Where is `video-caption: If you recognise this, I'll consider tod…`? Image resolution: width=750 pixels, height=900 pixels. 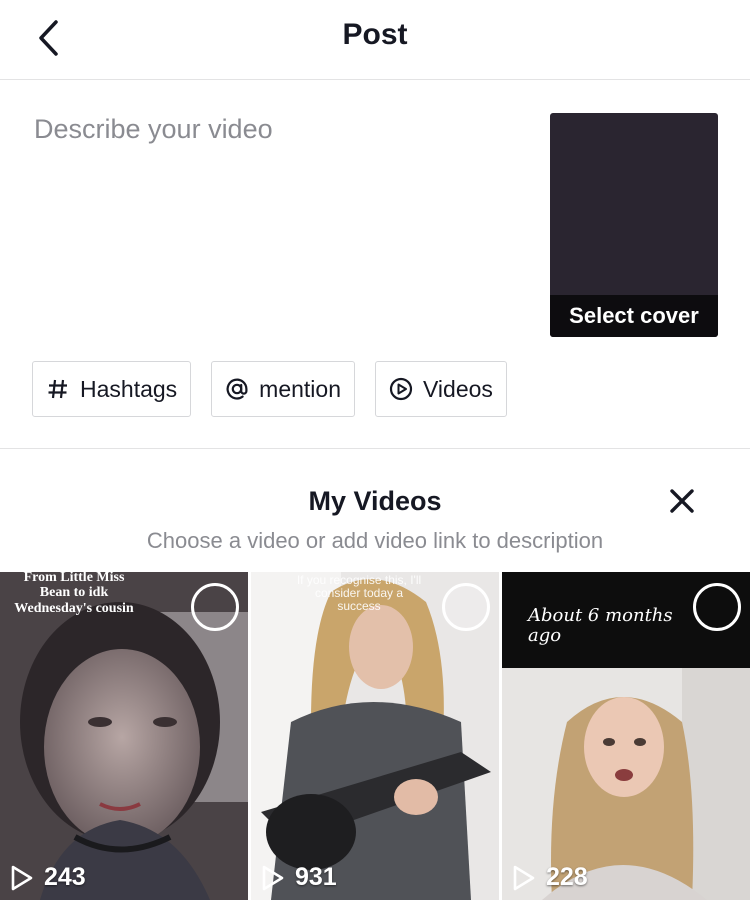
video-caption: If you recognise this, I'll consider tod… is located at coordinates (359, 593).